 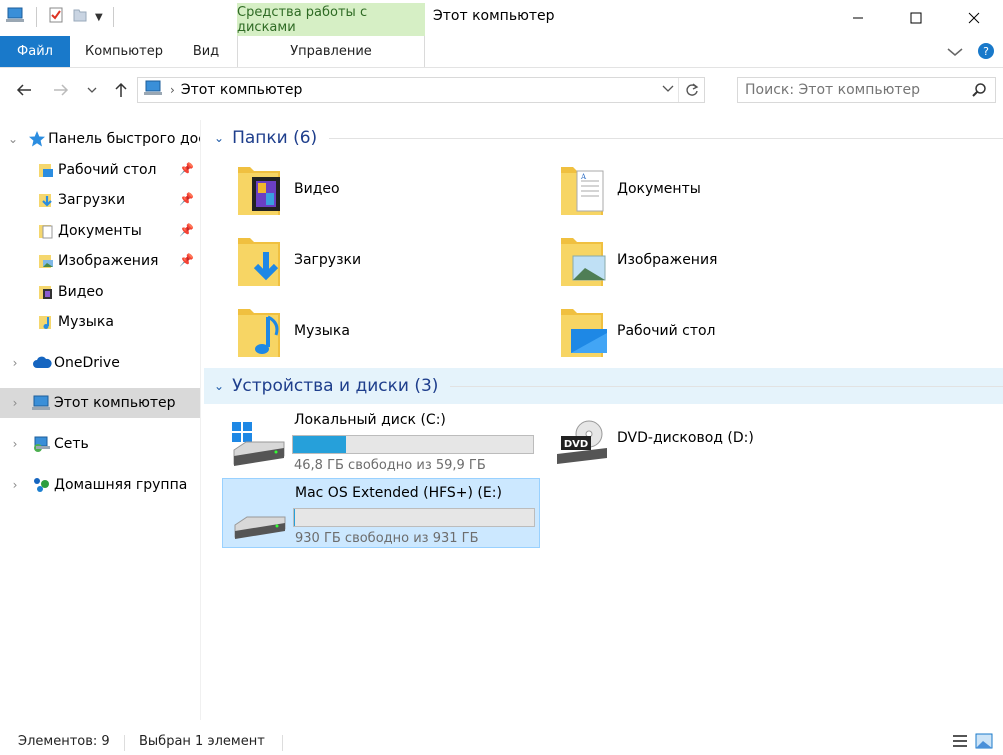 What do you see at coordinates (677, 331) in the screenshot?
I see `folder-item-desktop: Рабочий стол` at bounding box center [677, 331].